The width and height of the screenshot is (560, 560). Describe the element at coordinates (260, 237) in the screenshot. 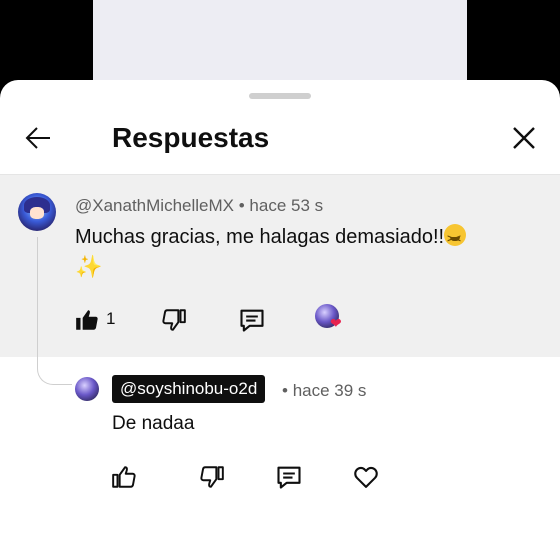

I see `comment-body: Muchas gracias, me halagas demasiado!!` at that location.